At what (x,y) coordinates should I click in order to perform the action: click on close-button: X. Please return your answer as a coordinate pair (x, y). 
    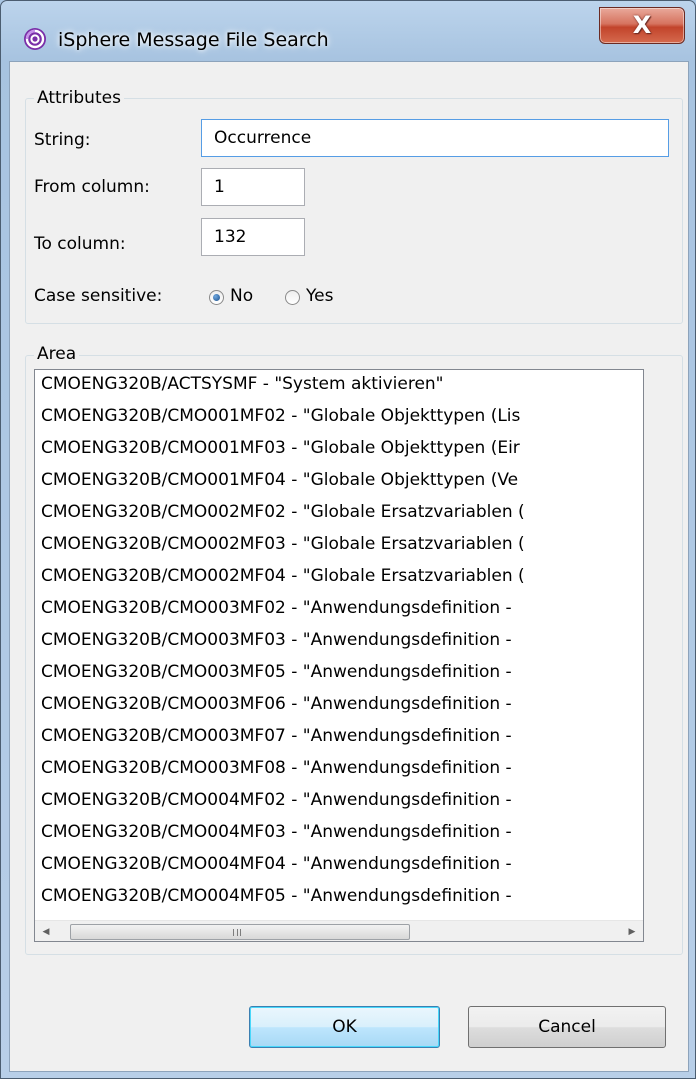
    Looking at the image, I should click on (642, 25).